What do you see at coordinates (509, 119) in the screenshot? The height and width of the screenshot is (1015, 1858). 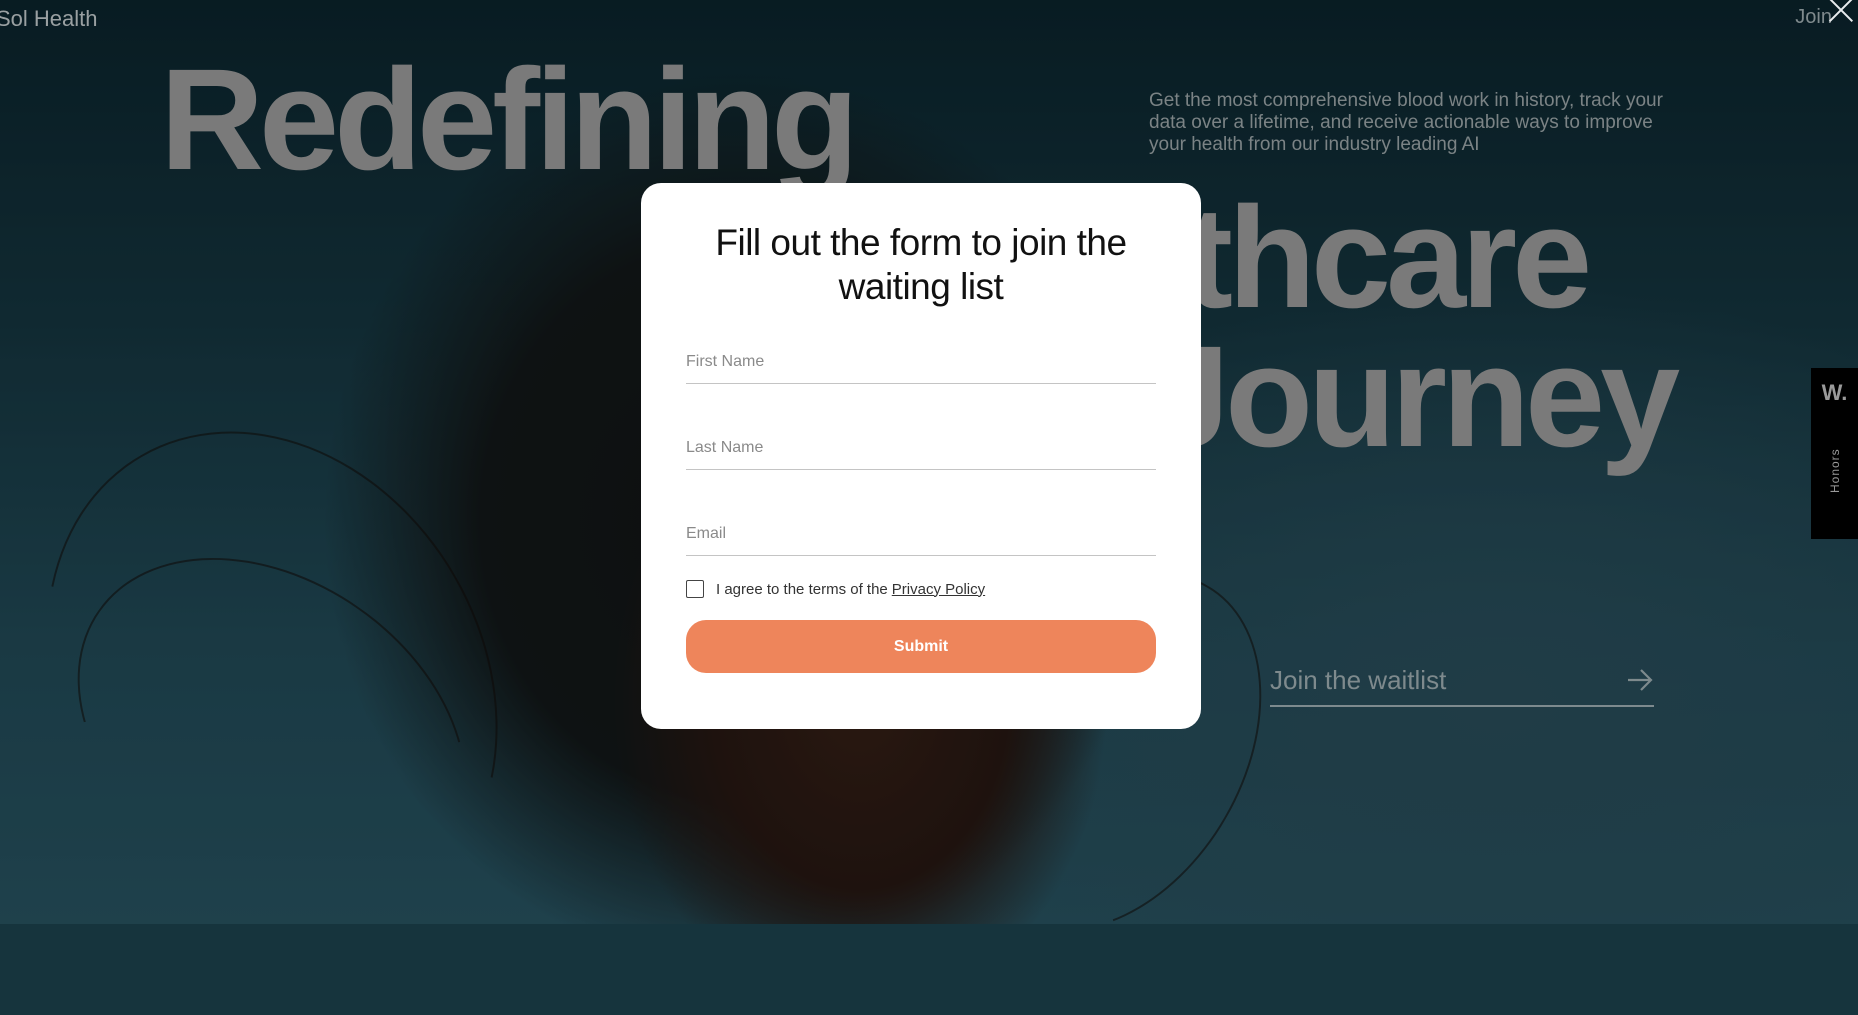 I see `hero-headline-word-1: Redefining` at bounding box center [509, 119].